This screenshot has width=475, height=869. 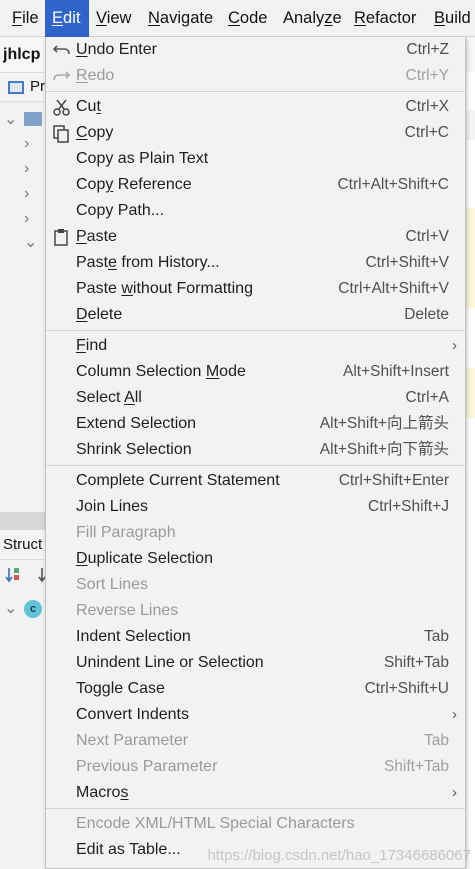 I want to click on project-view-icon, so click(x=16, y=87).